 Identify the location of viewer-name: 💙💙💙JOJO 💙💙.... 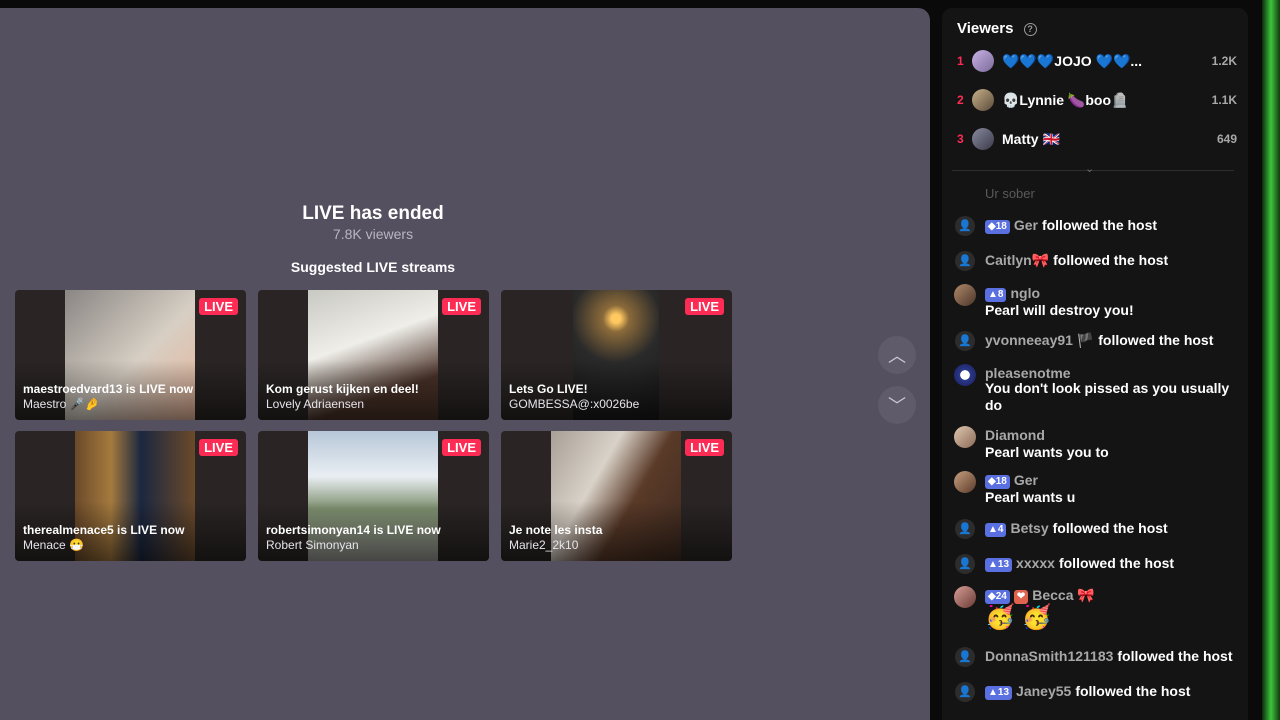
(1072, 61).